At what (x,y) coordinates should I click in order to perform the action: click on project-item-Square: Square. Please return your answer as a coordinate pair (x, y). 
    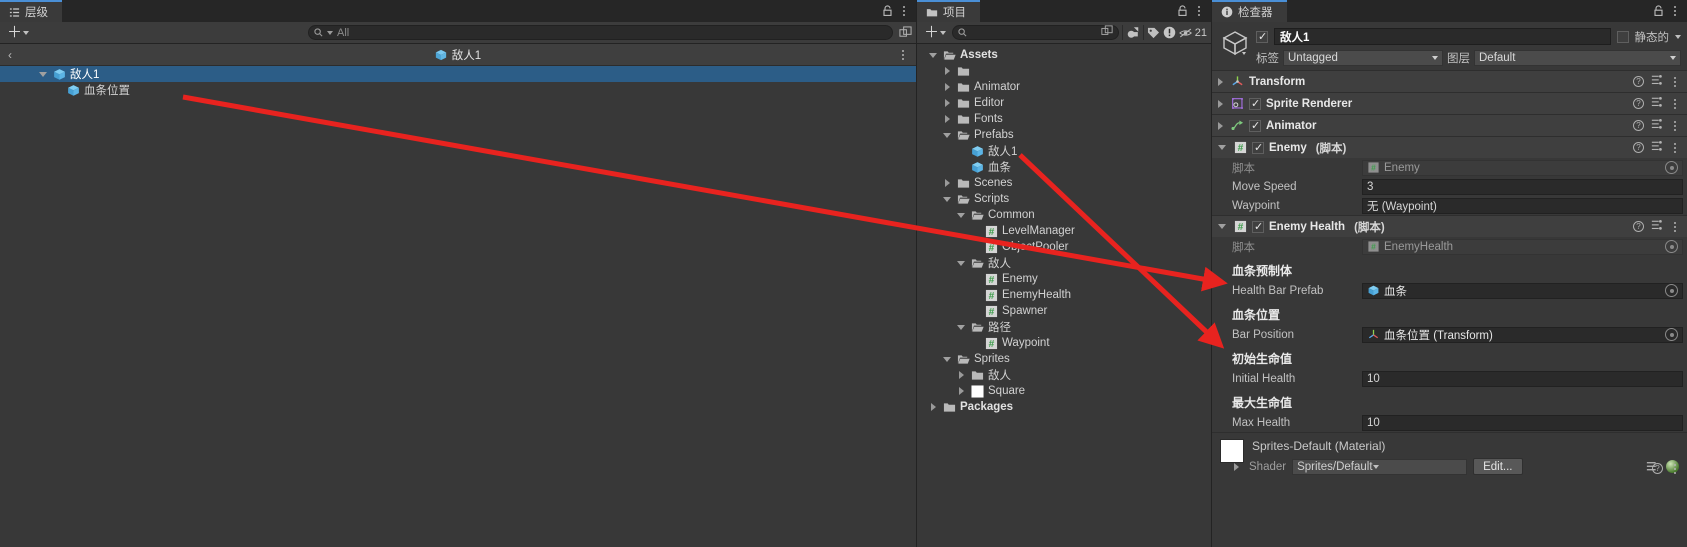
    Looking at the image, I should click on (1064, 391).